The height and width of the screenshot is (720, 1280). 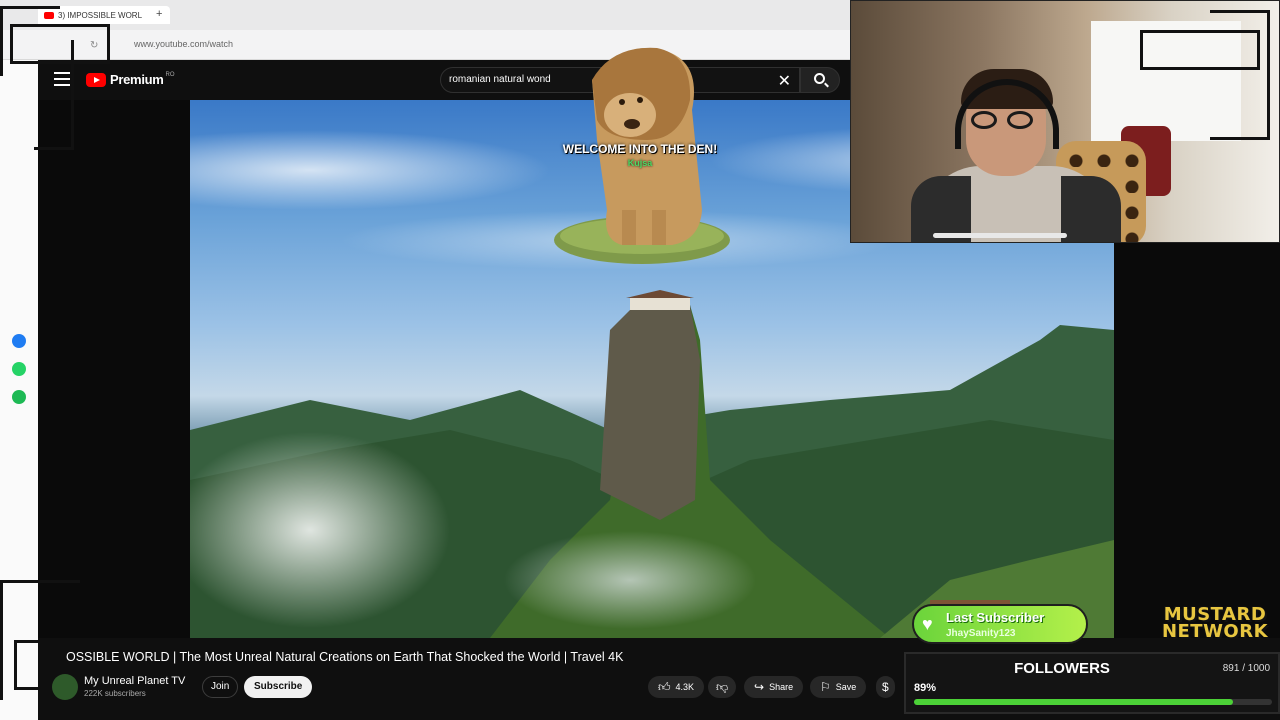 I want to click on youtube-logo: Premium RO, so click(x=130, y=79).